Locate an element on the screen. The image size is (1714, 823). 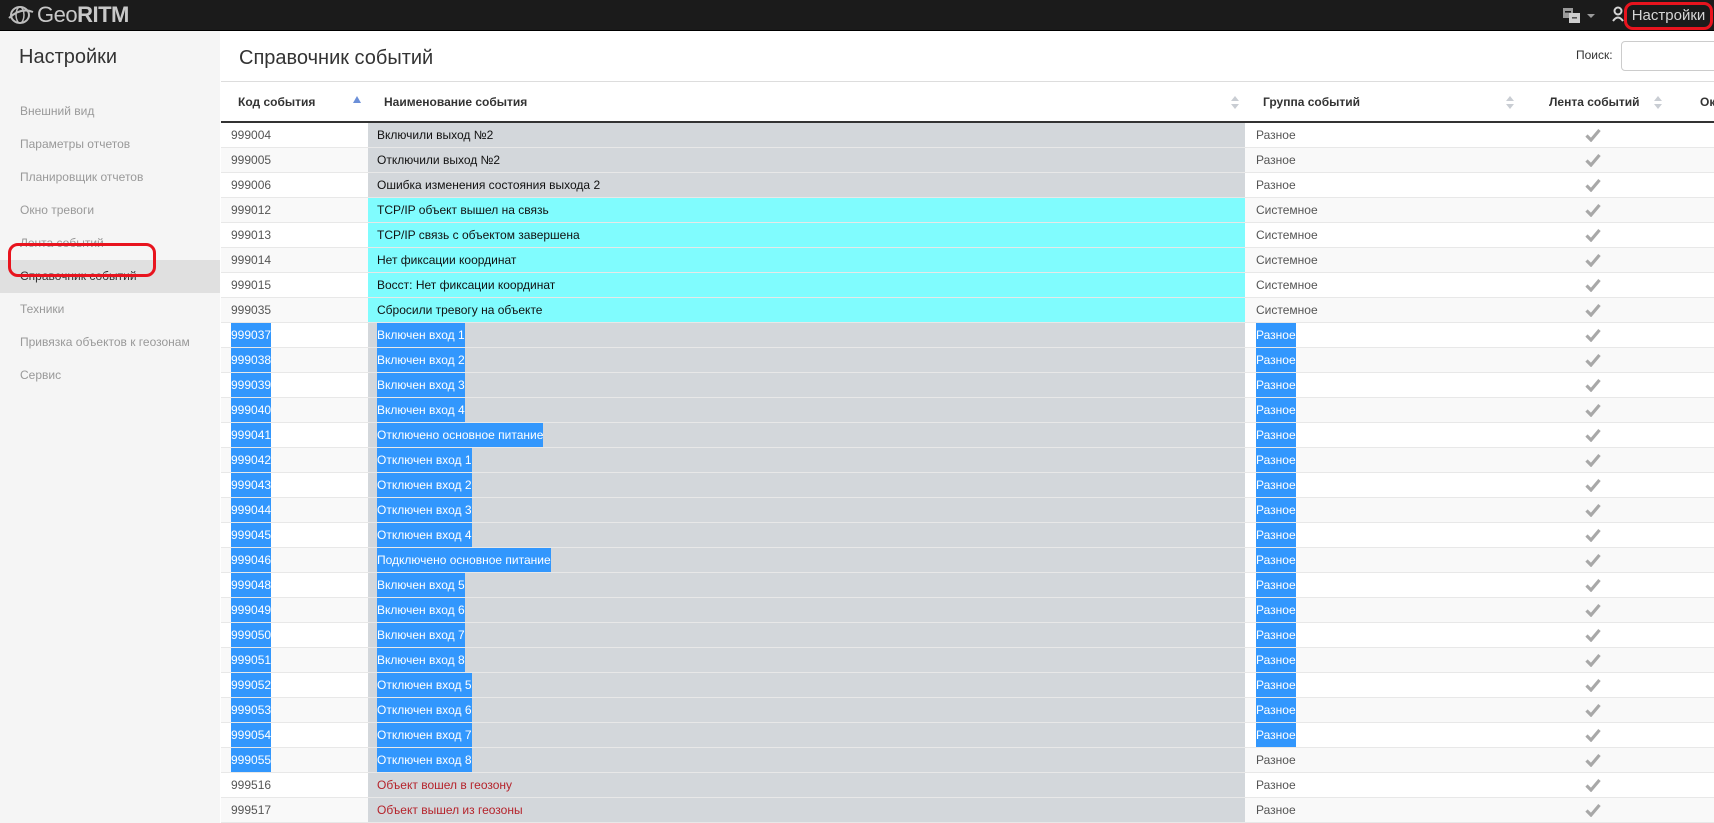
event-code: 999044 is located at coordinates (251, 510).